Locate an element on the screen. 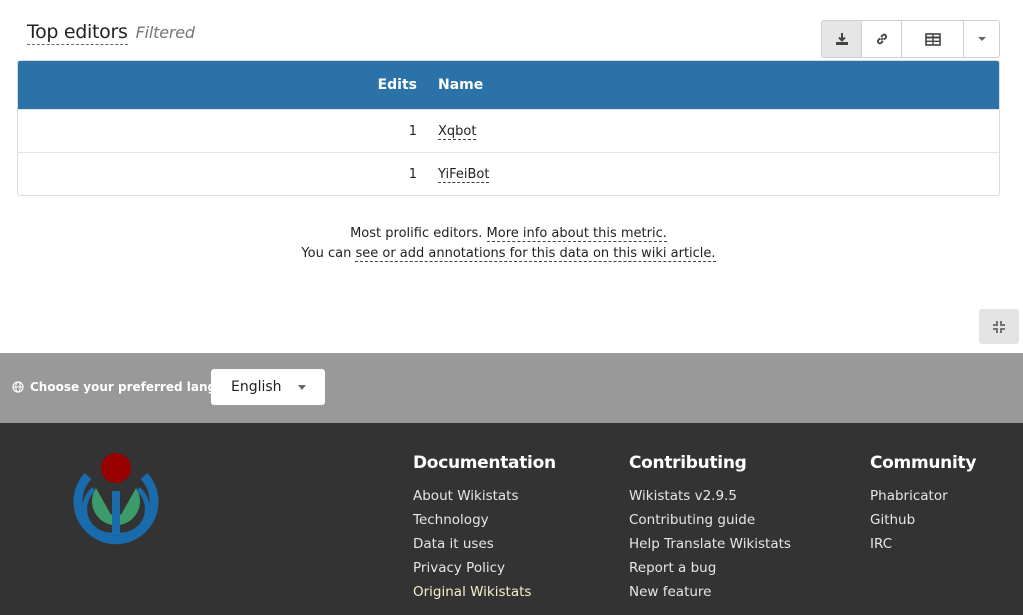 The image size is (1023, 615). language-bar: Choose your preferred language English is located at coordinates (511, 388).